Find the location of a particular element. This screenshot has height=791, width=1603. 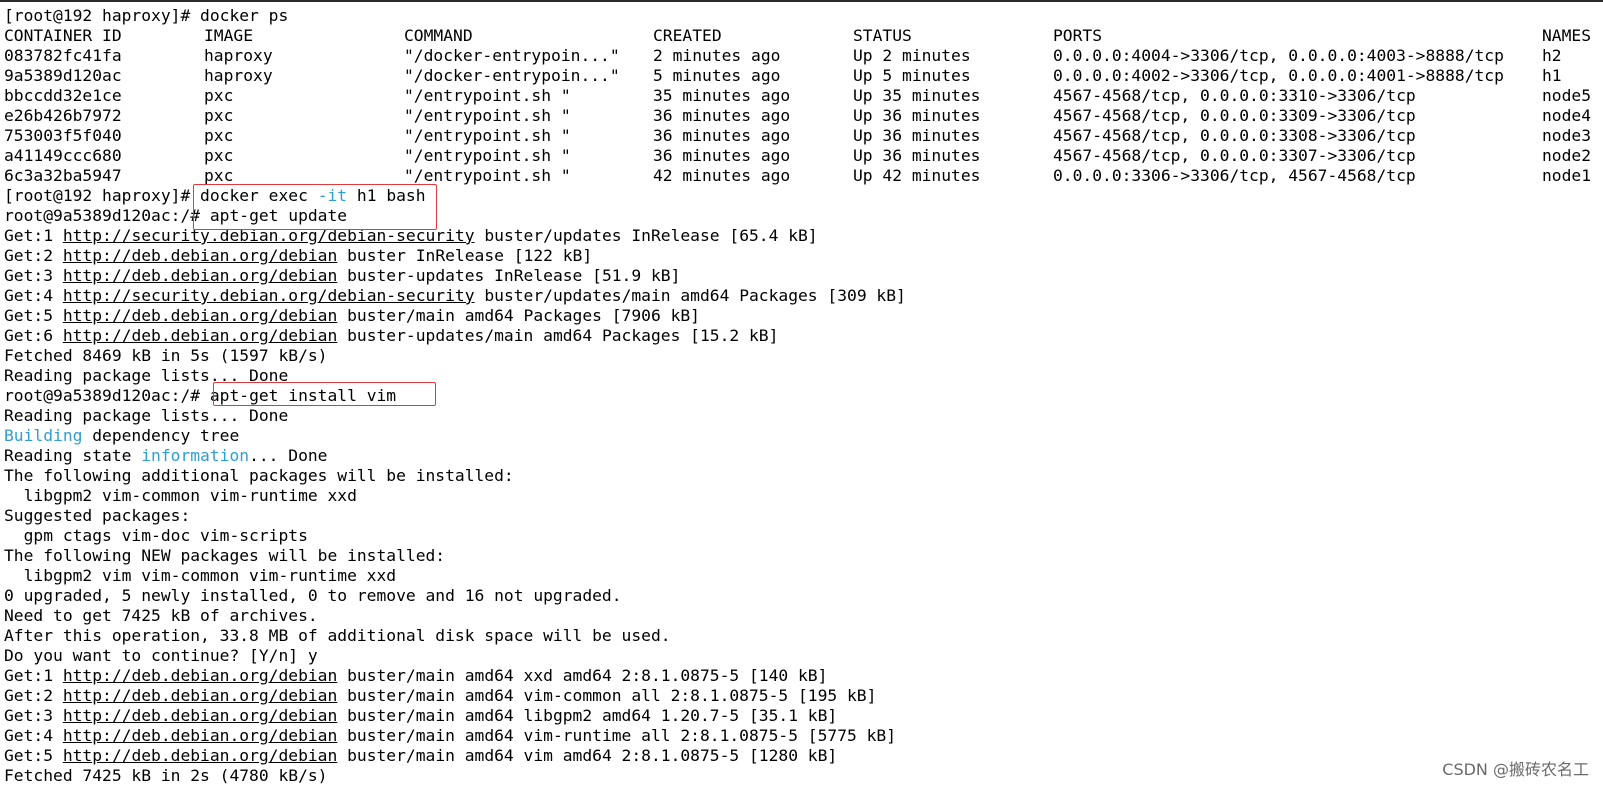

output-line: gpm ctags vim-doc vim-scripts is located at coordinates (156, 535).